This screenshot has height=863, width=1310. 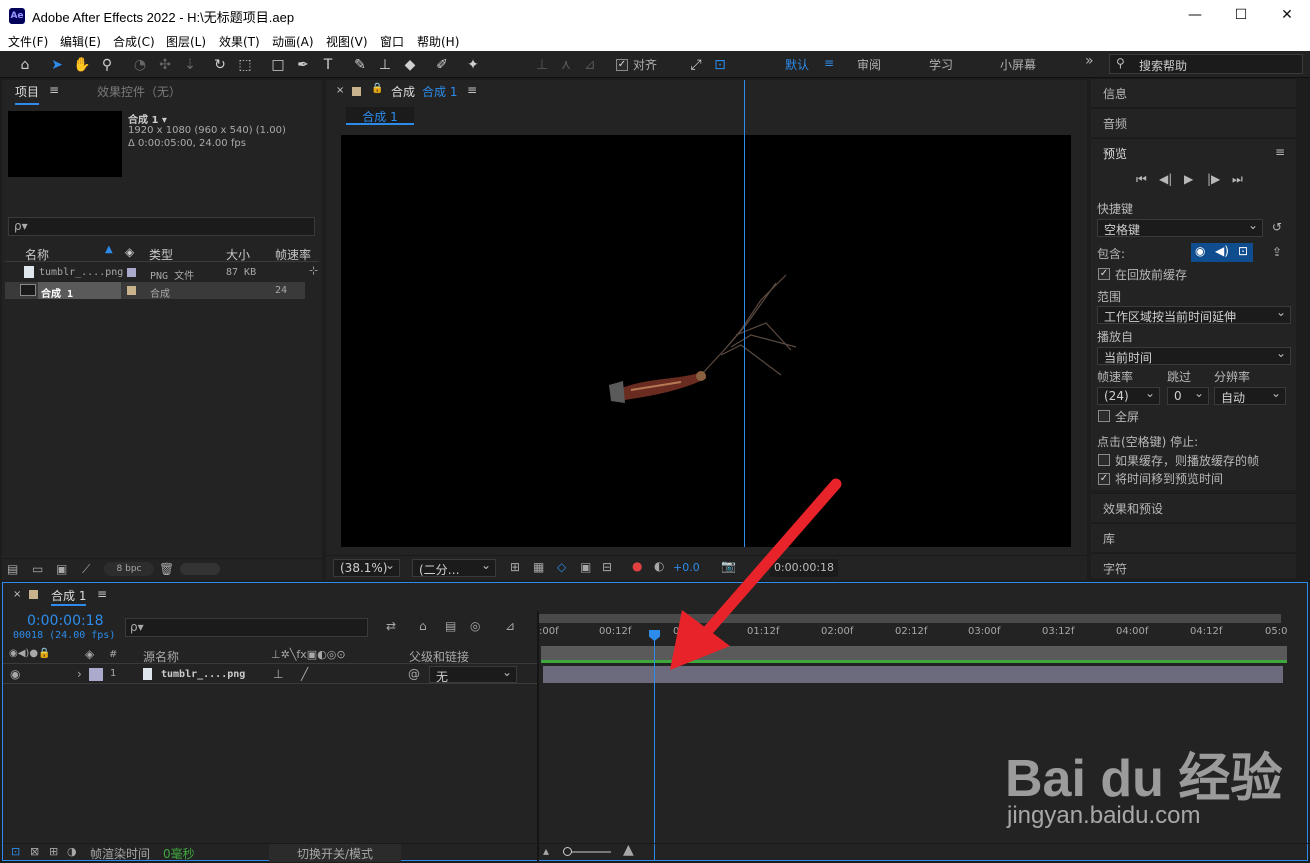 What do you see at coordinates (155, 291) in the screenshot?
I see `project-row-selected: 合成 1 合成 24` at bounding box center [155, 291].